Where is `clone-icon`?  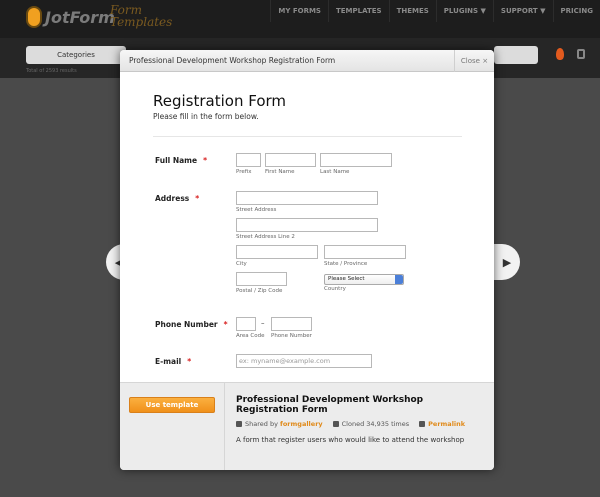
clone-icon is located at coordinates (335, 424).